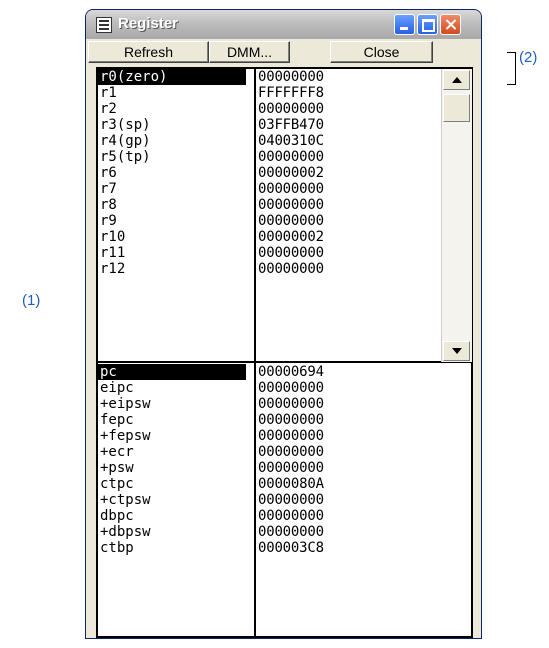 Image resolution: width=549 pixels, height=648 pixels. What do you see at coordinates (176, 548) in the screenshot?
I see `register-name: ctbp` at bounding box center [176, 548].